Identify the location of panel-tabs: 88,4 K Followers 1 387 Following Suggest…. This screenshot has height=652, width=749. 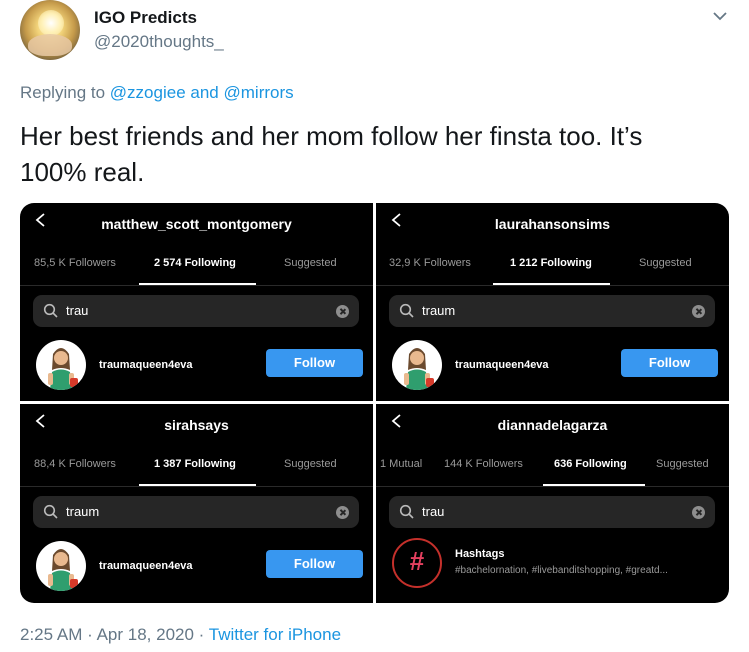
(196, 468).